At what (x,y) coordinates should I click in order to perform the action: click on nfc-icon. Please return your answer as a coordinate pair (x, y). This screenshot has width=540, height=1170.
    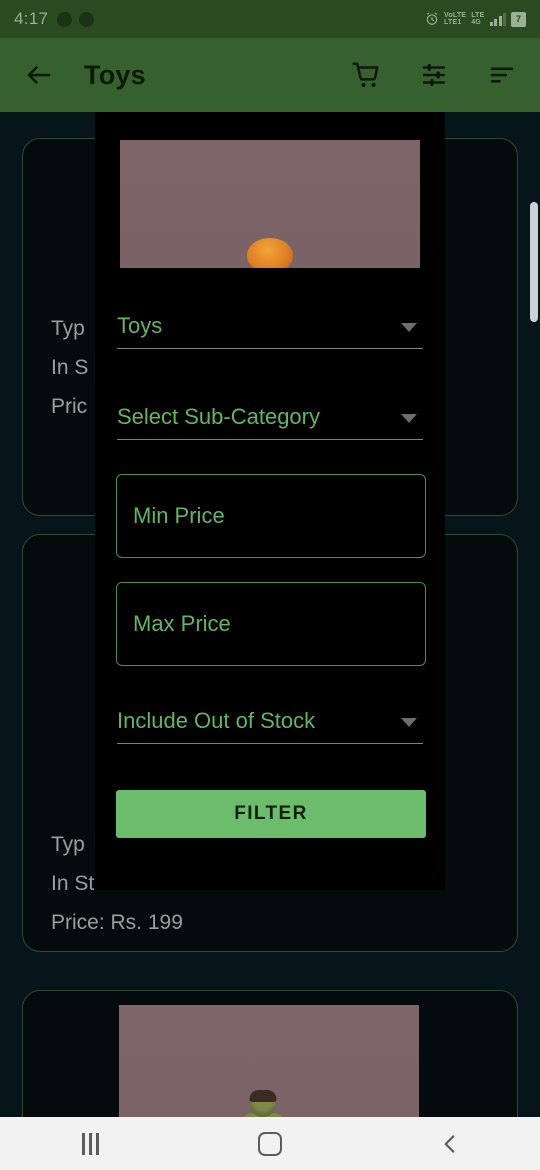
    Looking at the image, I should click on (65, 19).